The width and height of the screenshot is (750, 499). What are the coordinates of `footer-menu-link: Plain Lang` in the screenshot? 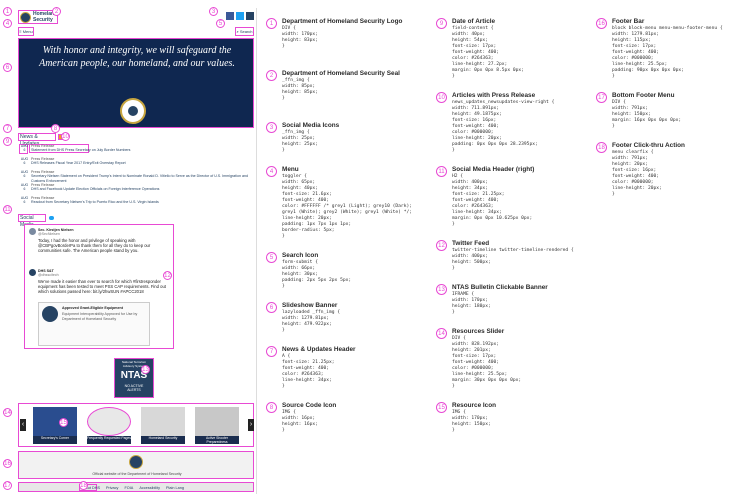 It's located at (175, 488).